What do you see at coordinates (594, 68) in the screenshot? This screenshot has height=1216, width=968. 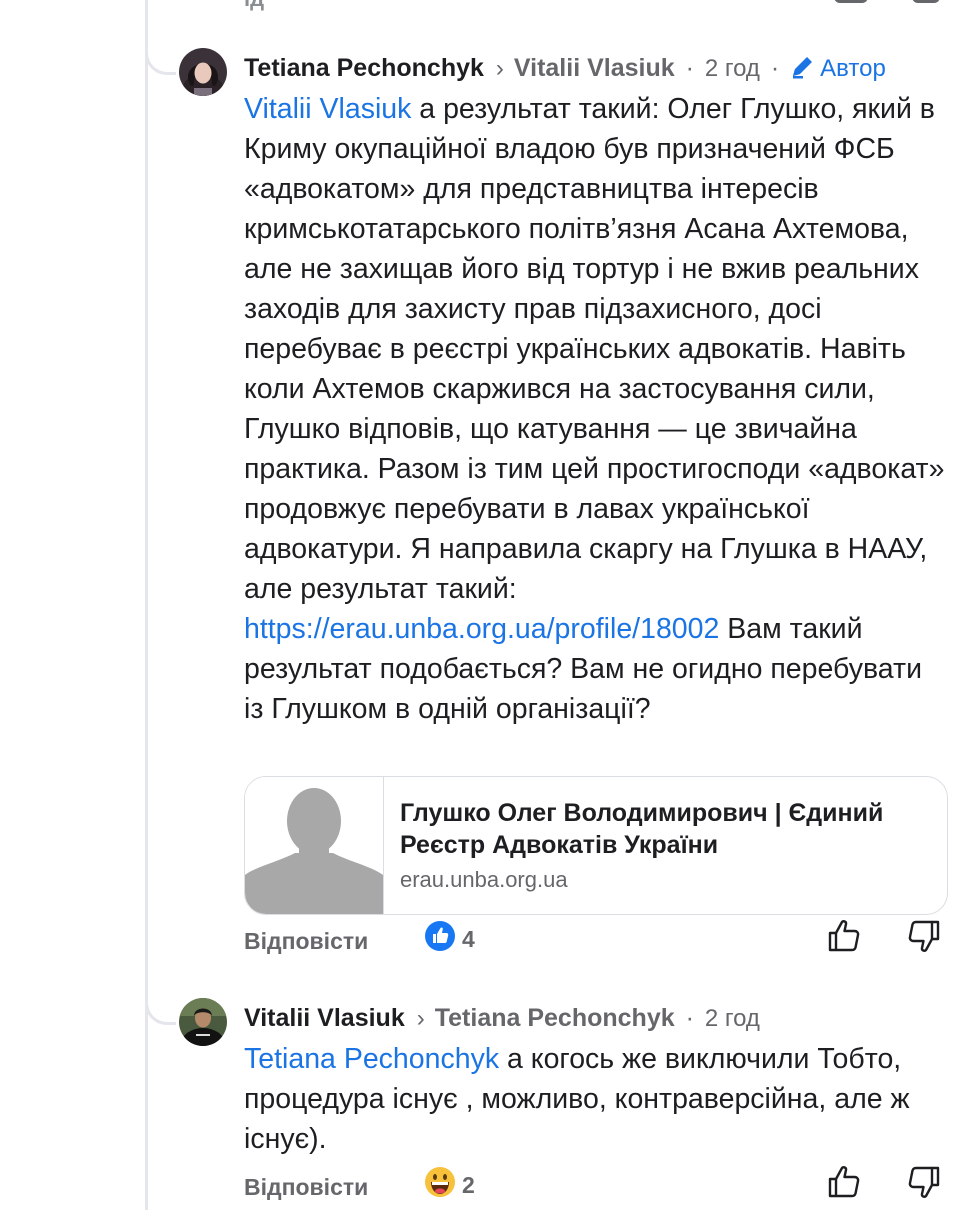 I see `reply-to-author: Vitalii Vlasiuk` at bounding box center [594, 68].